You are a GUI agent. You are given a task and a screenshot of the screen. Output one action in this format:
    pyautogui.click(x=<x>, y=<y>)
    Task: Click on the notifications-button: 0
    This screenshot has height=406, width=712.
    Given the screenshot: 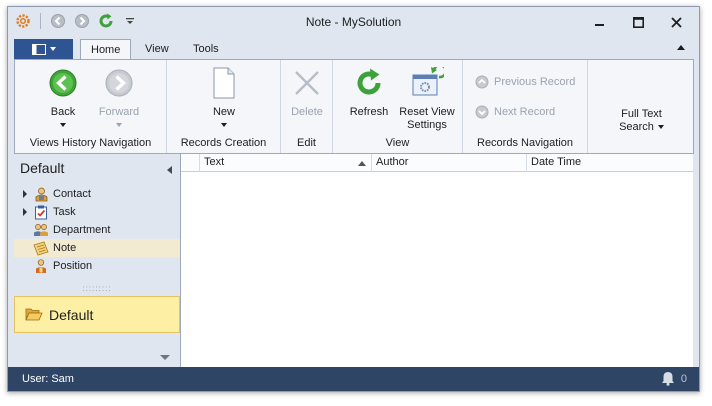 What is the action you would take?
    pyautogui.click(x=674, y=378)
    